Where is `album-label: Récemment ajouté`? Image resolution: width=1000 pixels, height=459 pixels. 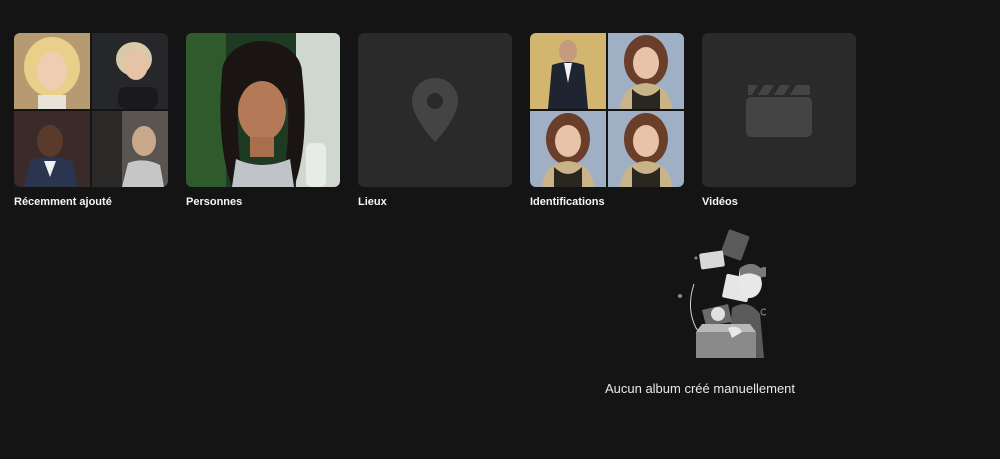 album-label: Récemment ajouté is located at coordinates (63, 202).